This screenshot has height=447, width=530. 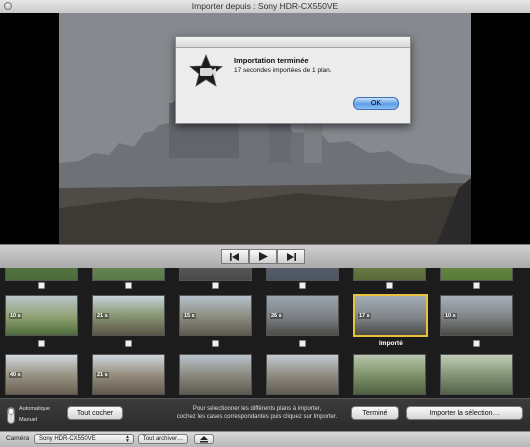 What do you see at coordinates (34, 409) in the screenshot?
I see `mode-auto-label: Automatique` at bounding box center [34, 409].